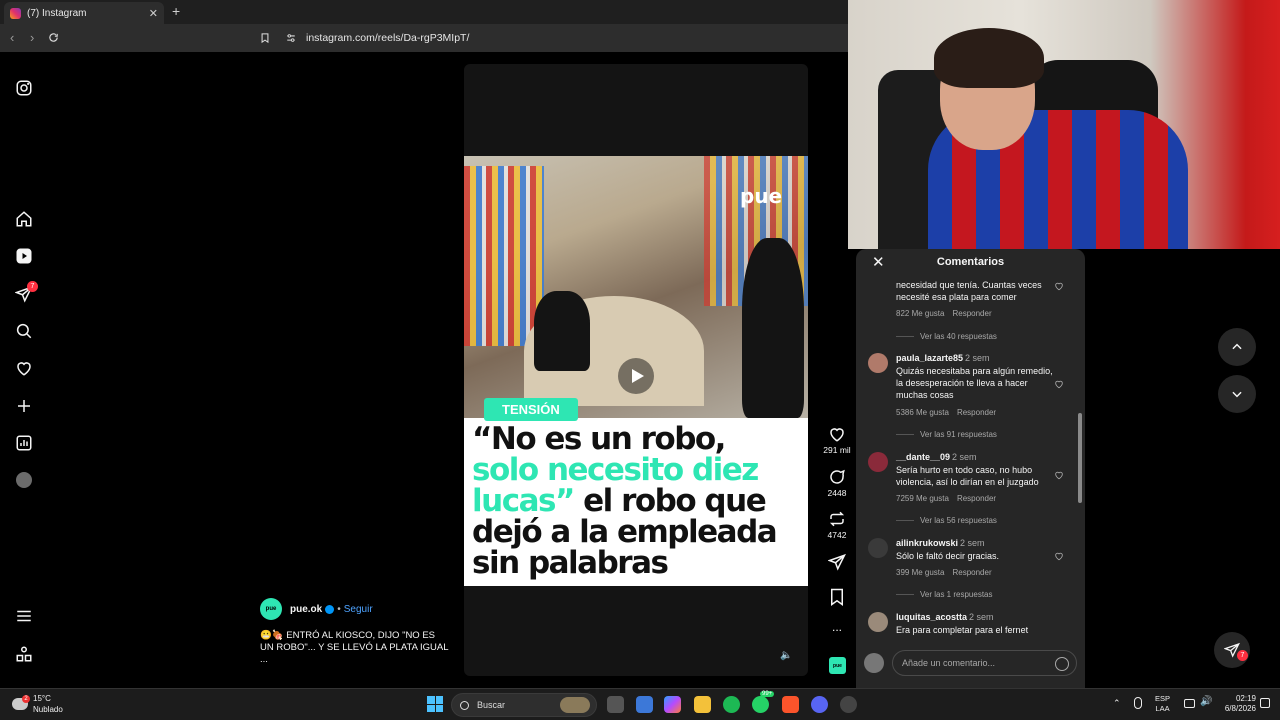  I want to click on save-button, so click(837, 598).